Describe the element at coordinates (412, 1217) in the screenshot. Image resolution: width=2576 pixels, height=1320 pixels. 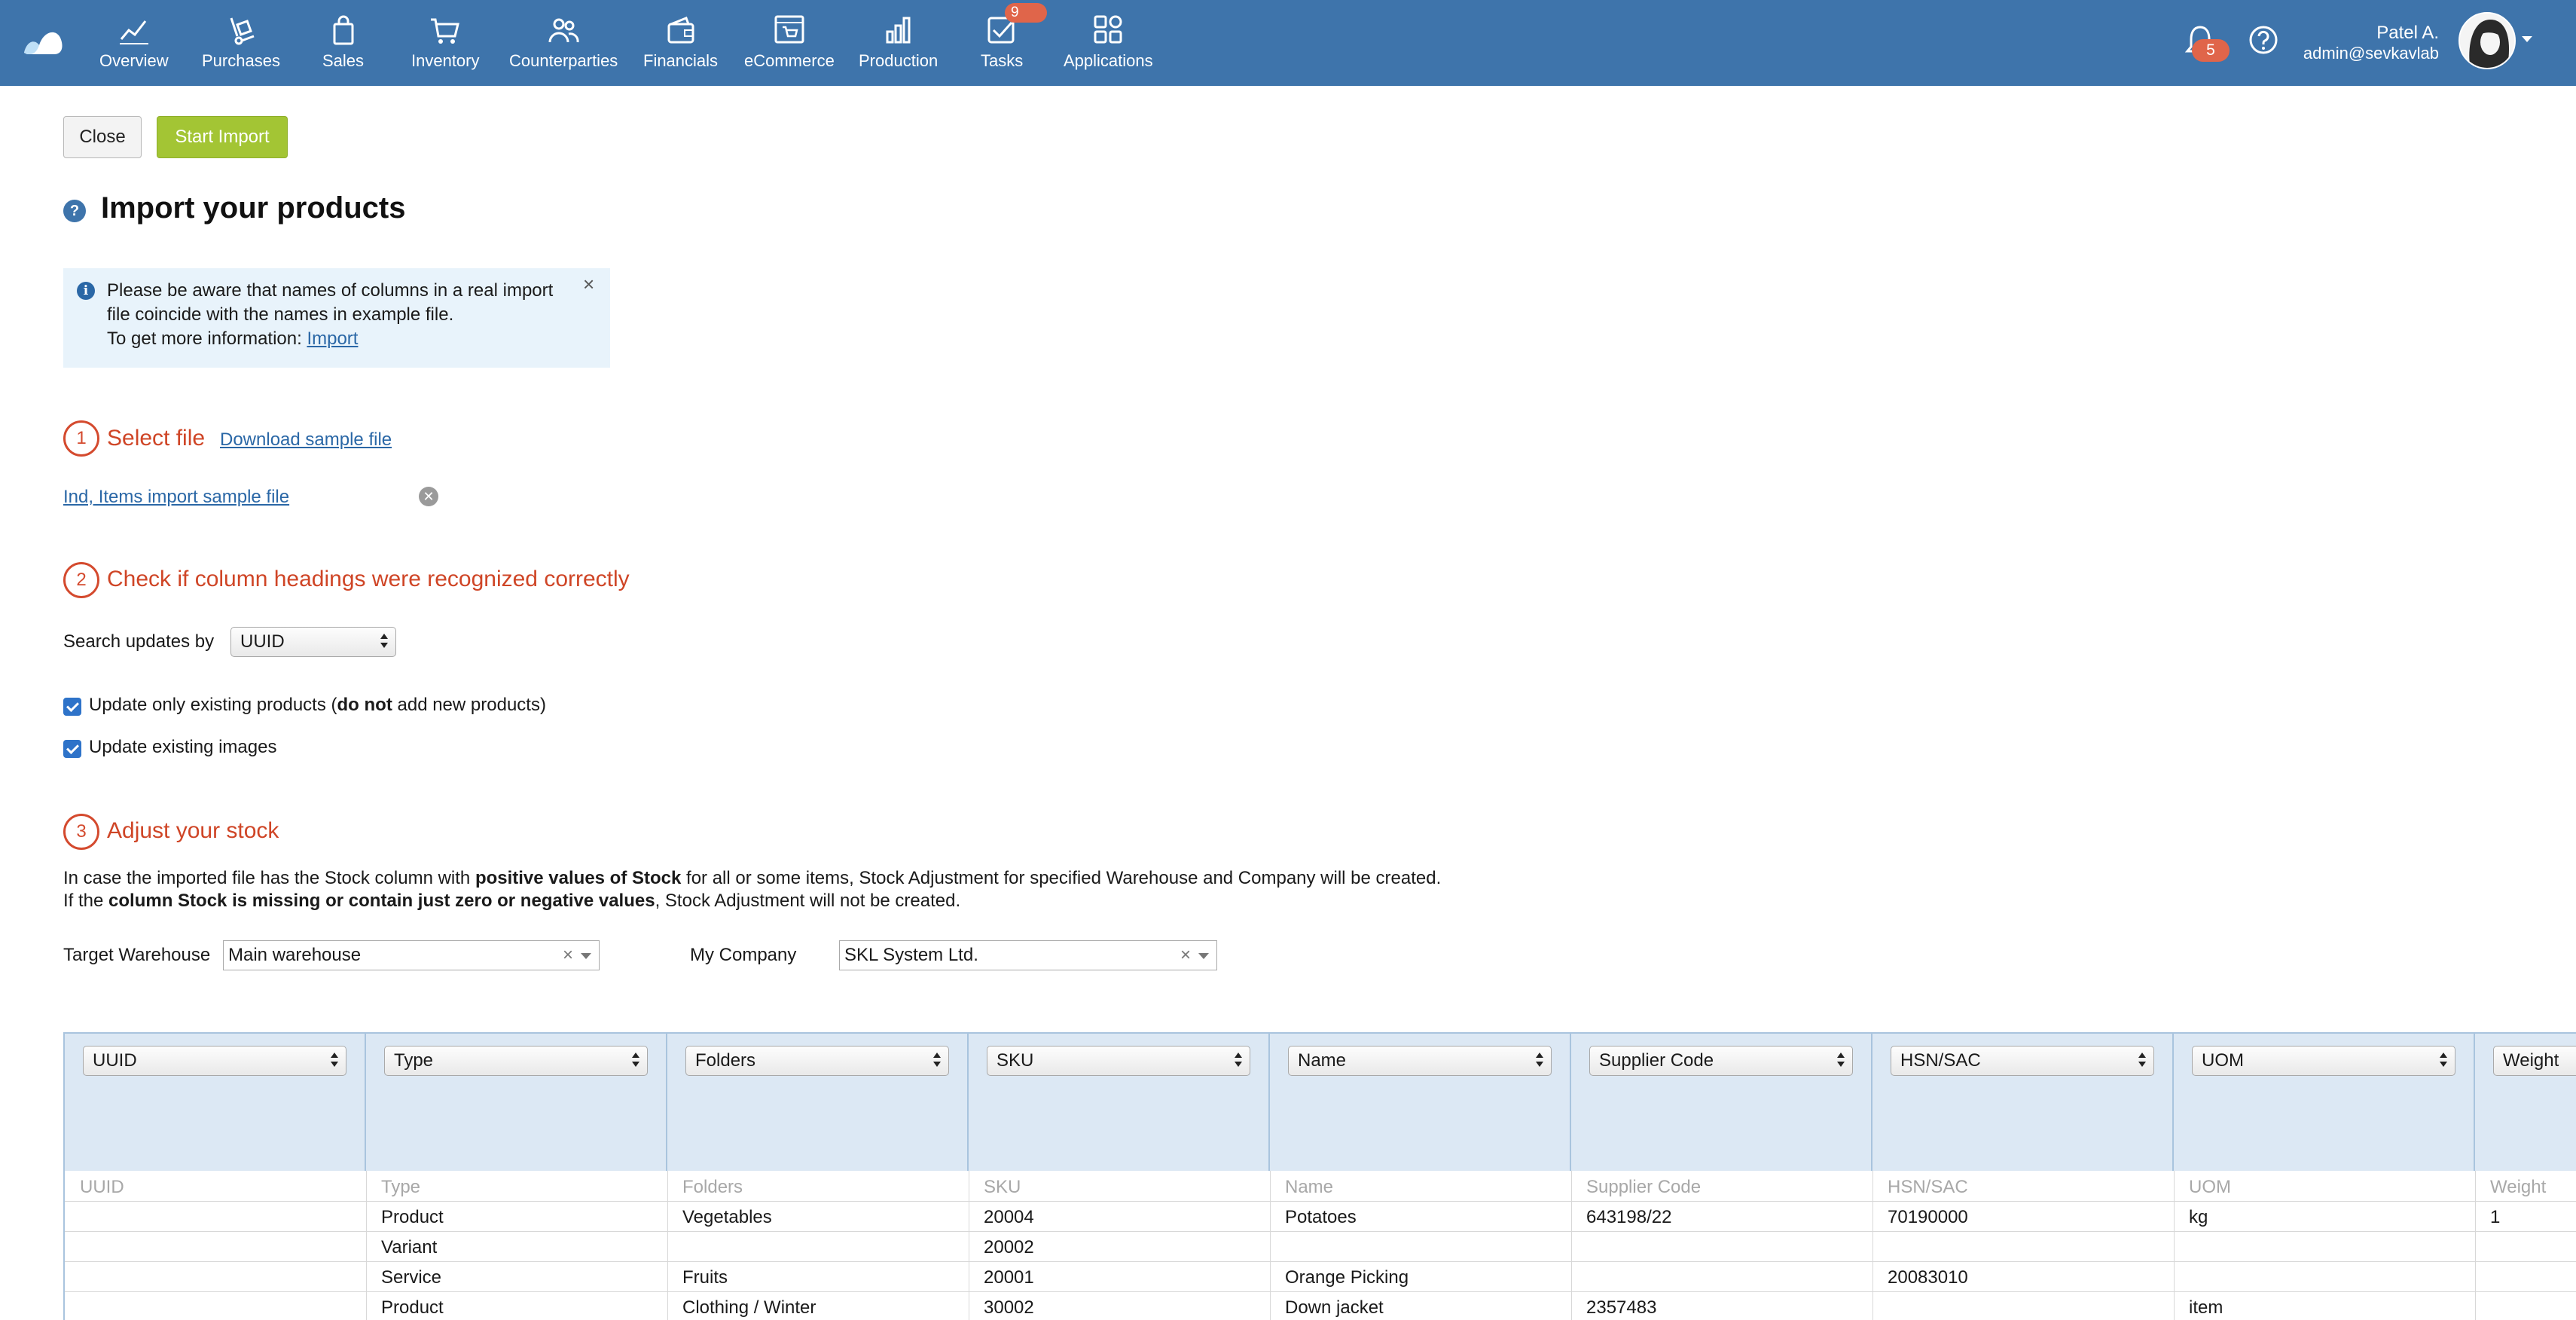
I see `table-cell: Product` at that location.